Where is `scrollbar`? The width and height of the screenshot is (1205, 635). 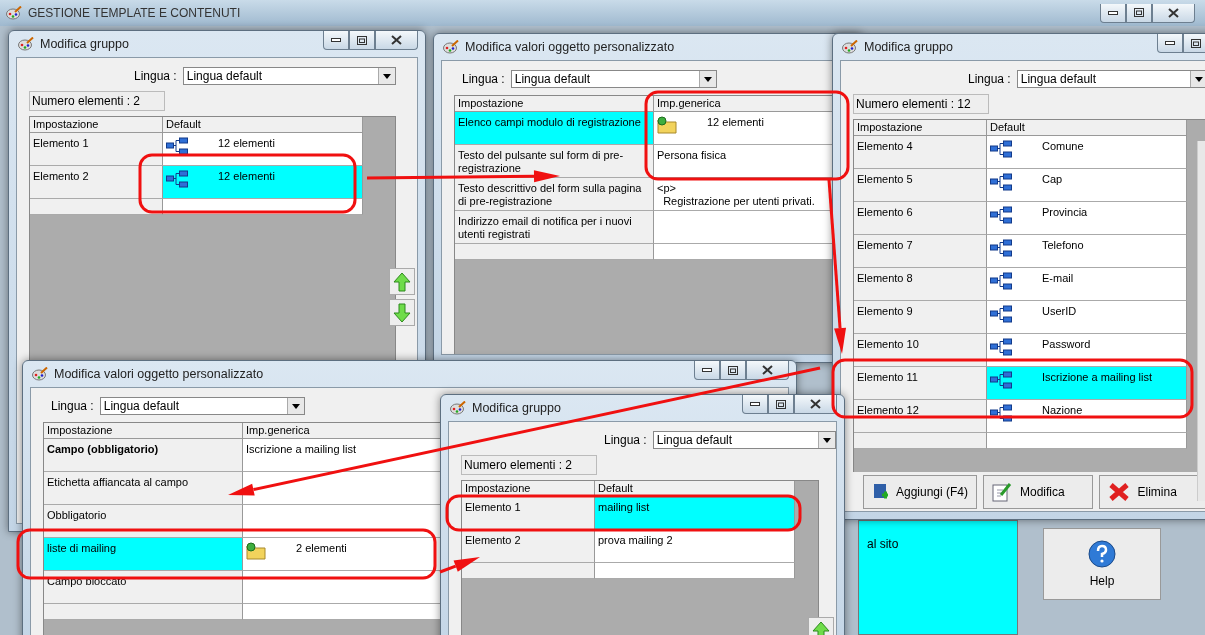 scrollbar is located at coordinates (1201, 321).